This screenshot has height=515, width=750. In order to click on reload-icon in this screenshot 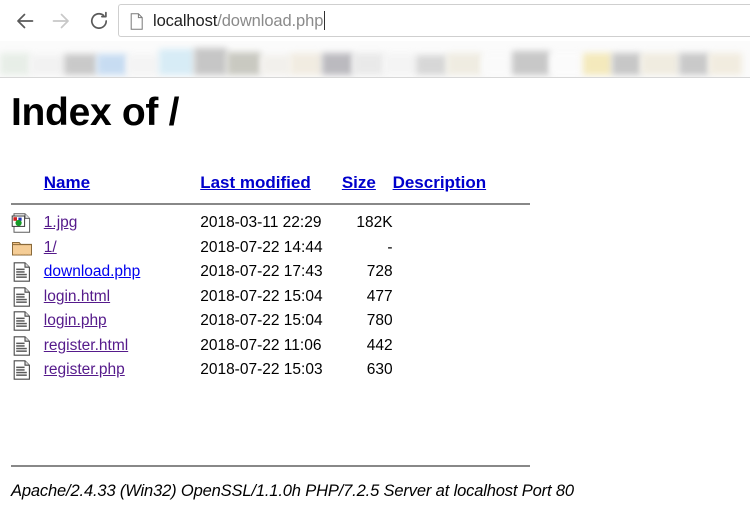, I will do `click(99, 21)`.